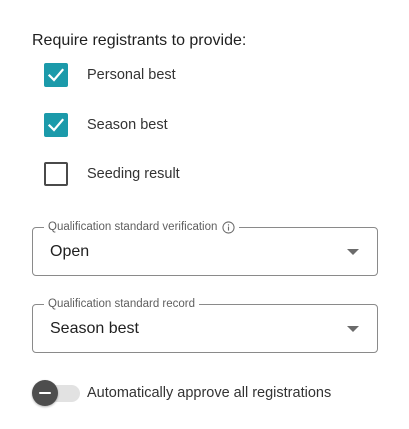  I want to click on record-select-legend: Qualification standard record, so click(122, 304).